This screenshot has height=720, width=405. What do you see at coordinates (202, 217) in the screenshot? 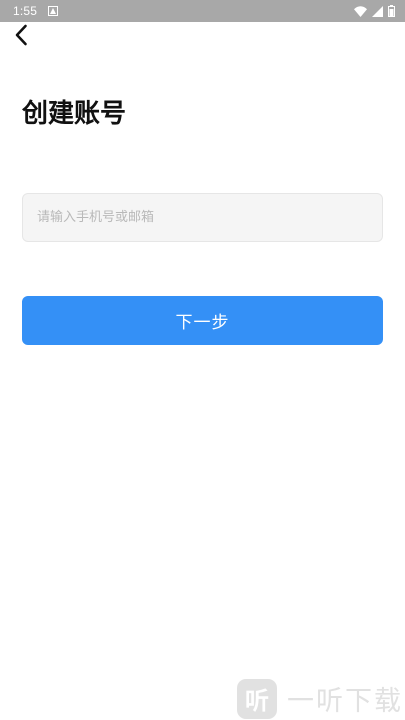
I see `account-input` at bounding box center [202, 217].